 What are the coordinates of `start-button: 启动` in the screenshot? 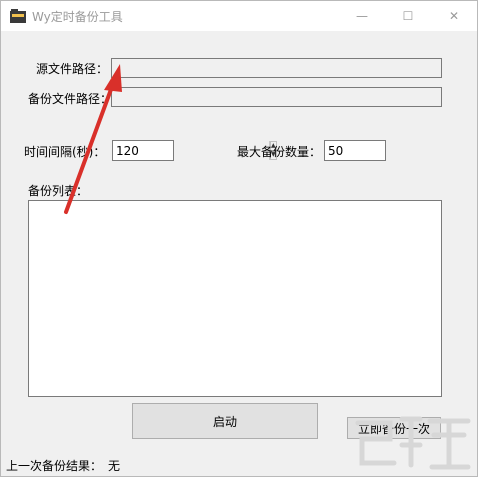 It's located at (225, 421).